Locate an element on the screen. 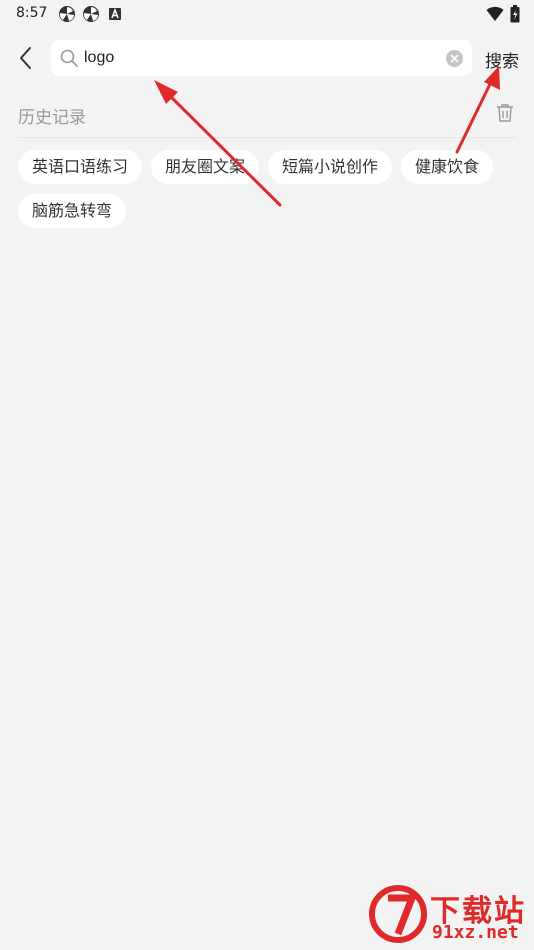  history-chip: 朋友圈文案 is located at coordinates (205, 167).